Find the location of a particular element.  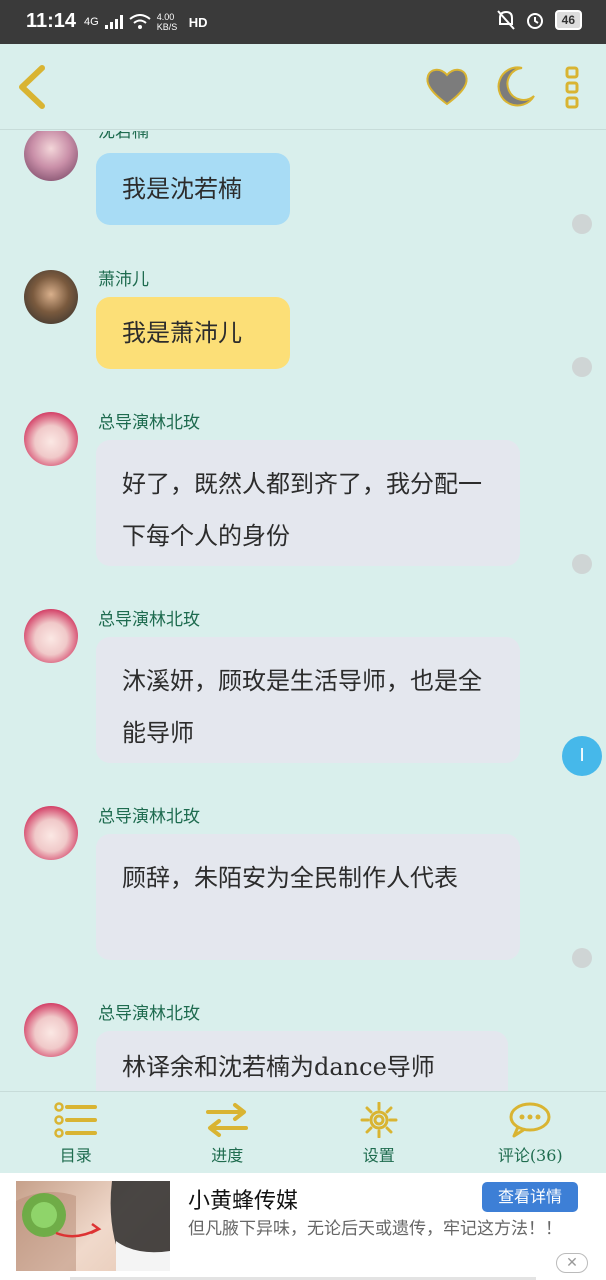

message-text: 好了，既然人都到齐了，我分配一下每个人的身份 is located at coordinates (302, 510).